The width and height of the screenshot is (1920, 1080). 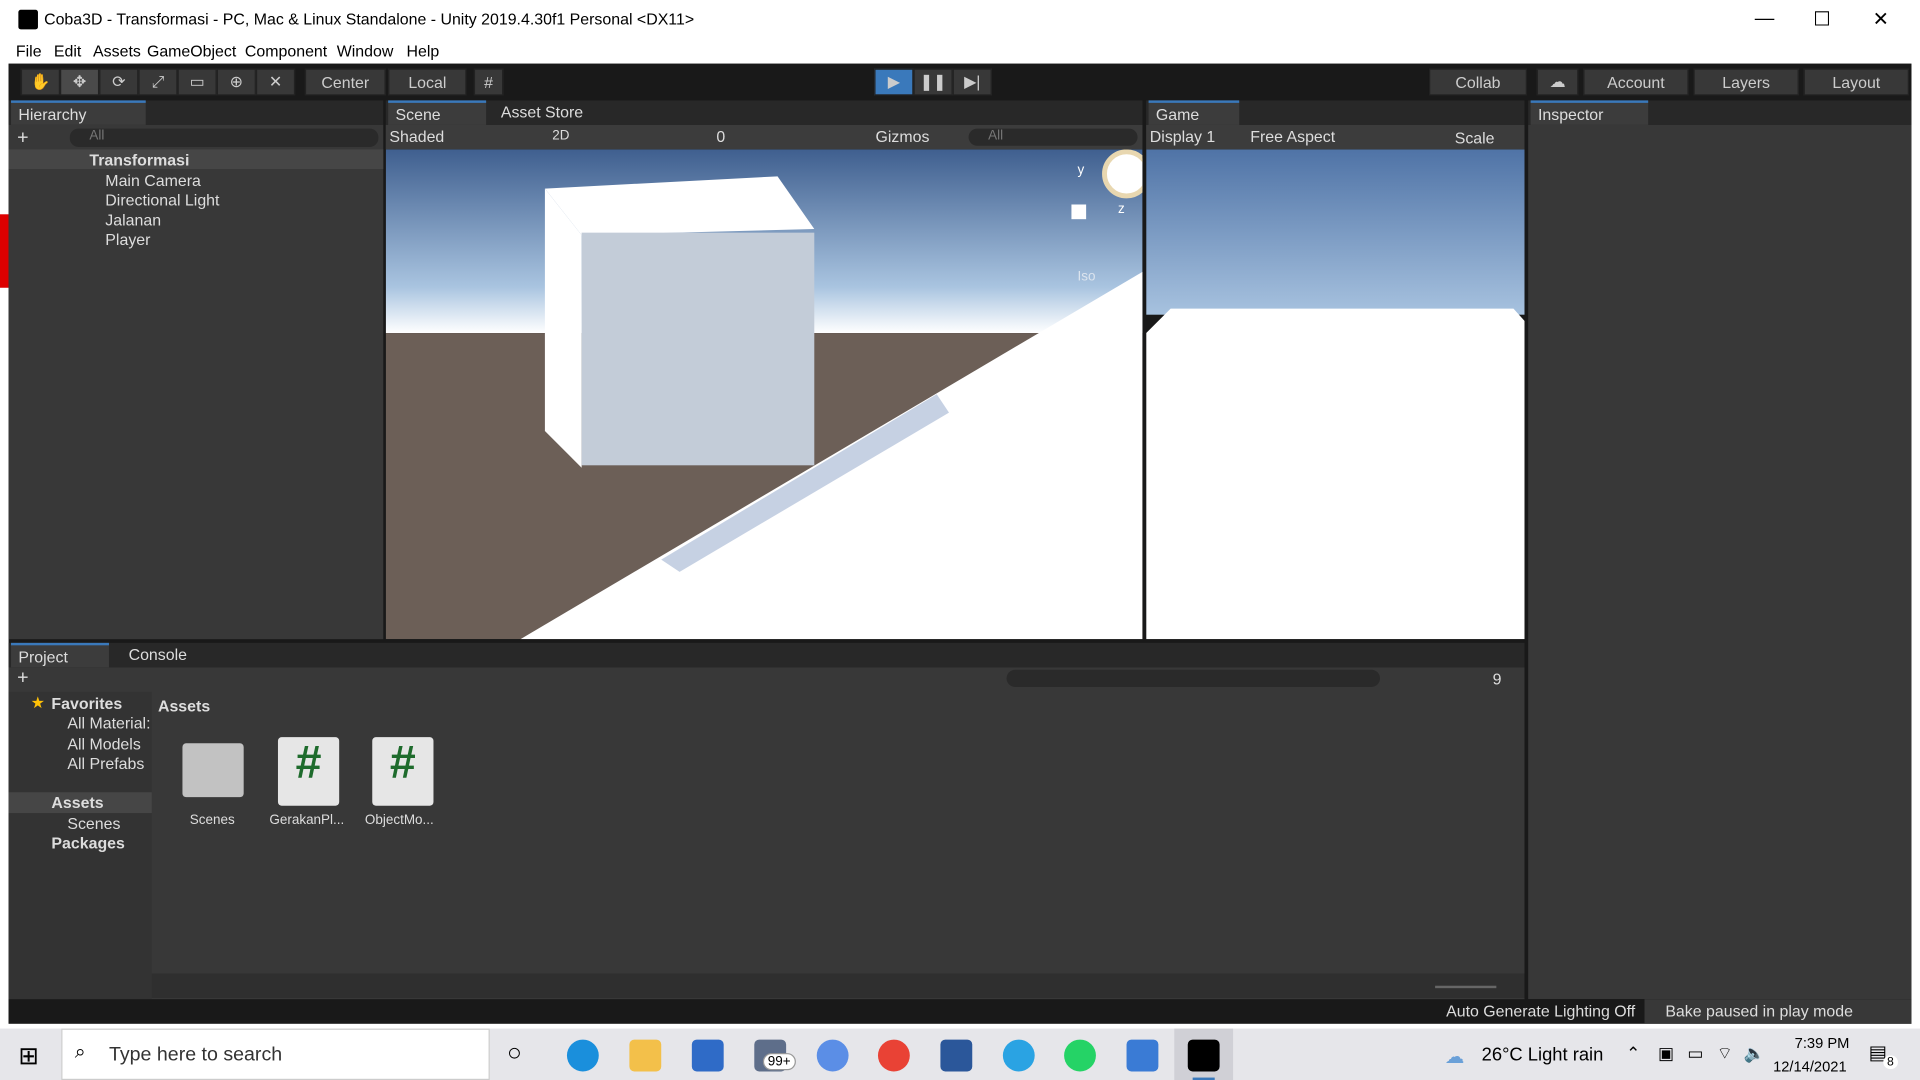 What do you see at coordinates (1759, 1011) in the screenshot?
I see `bake-status: Bake paused in play mode` at bounding box center [1759, 1011].